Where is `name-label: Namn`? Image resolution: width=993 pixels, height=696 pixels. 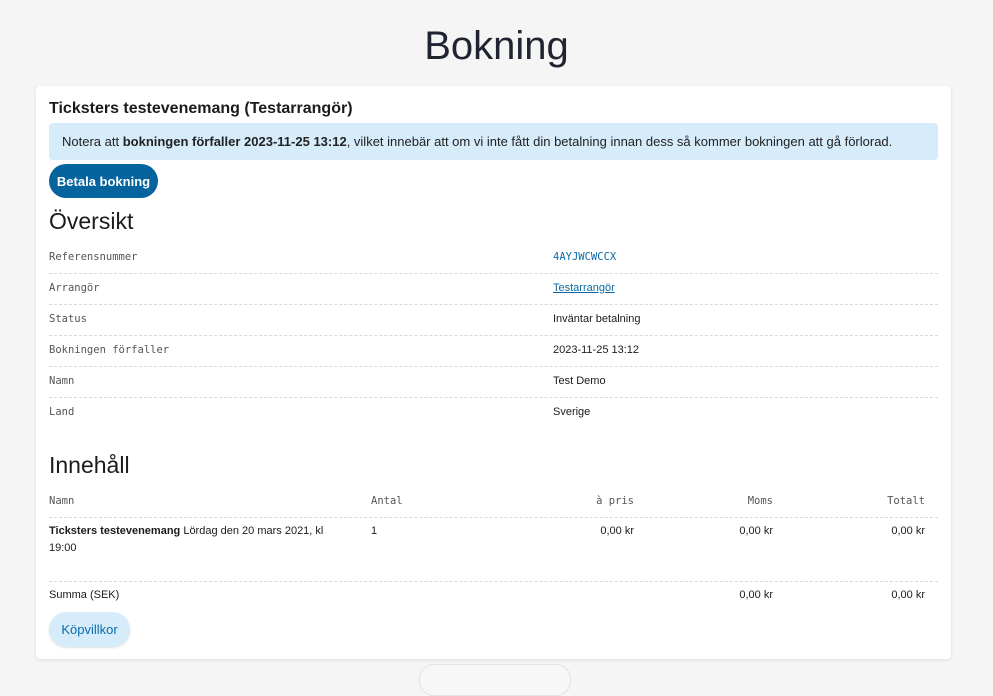
name-label: Namn is located at coordinates (62, 381).